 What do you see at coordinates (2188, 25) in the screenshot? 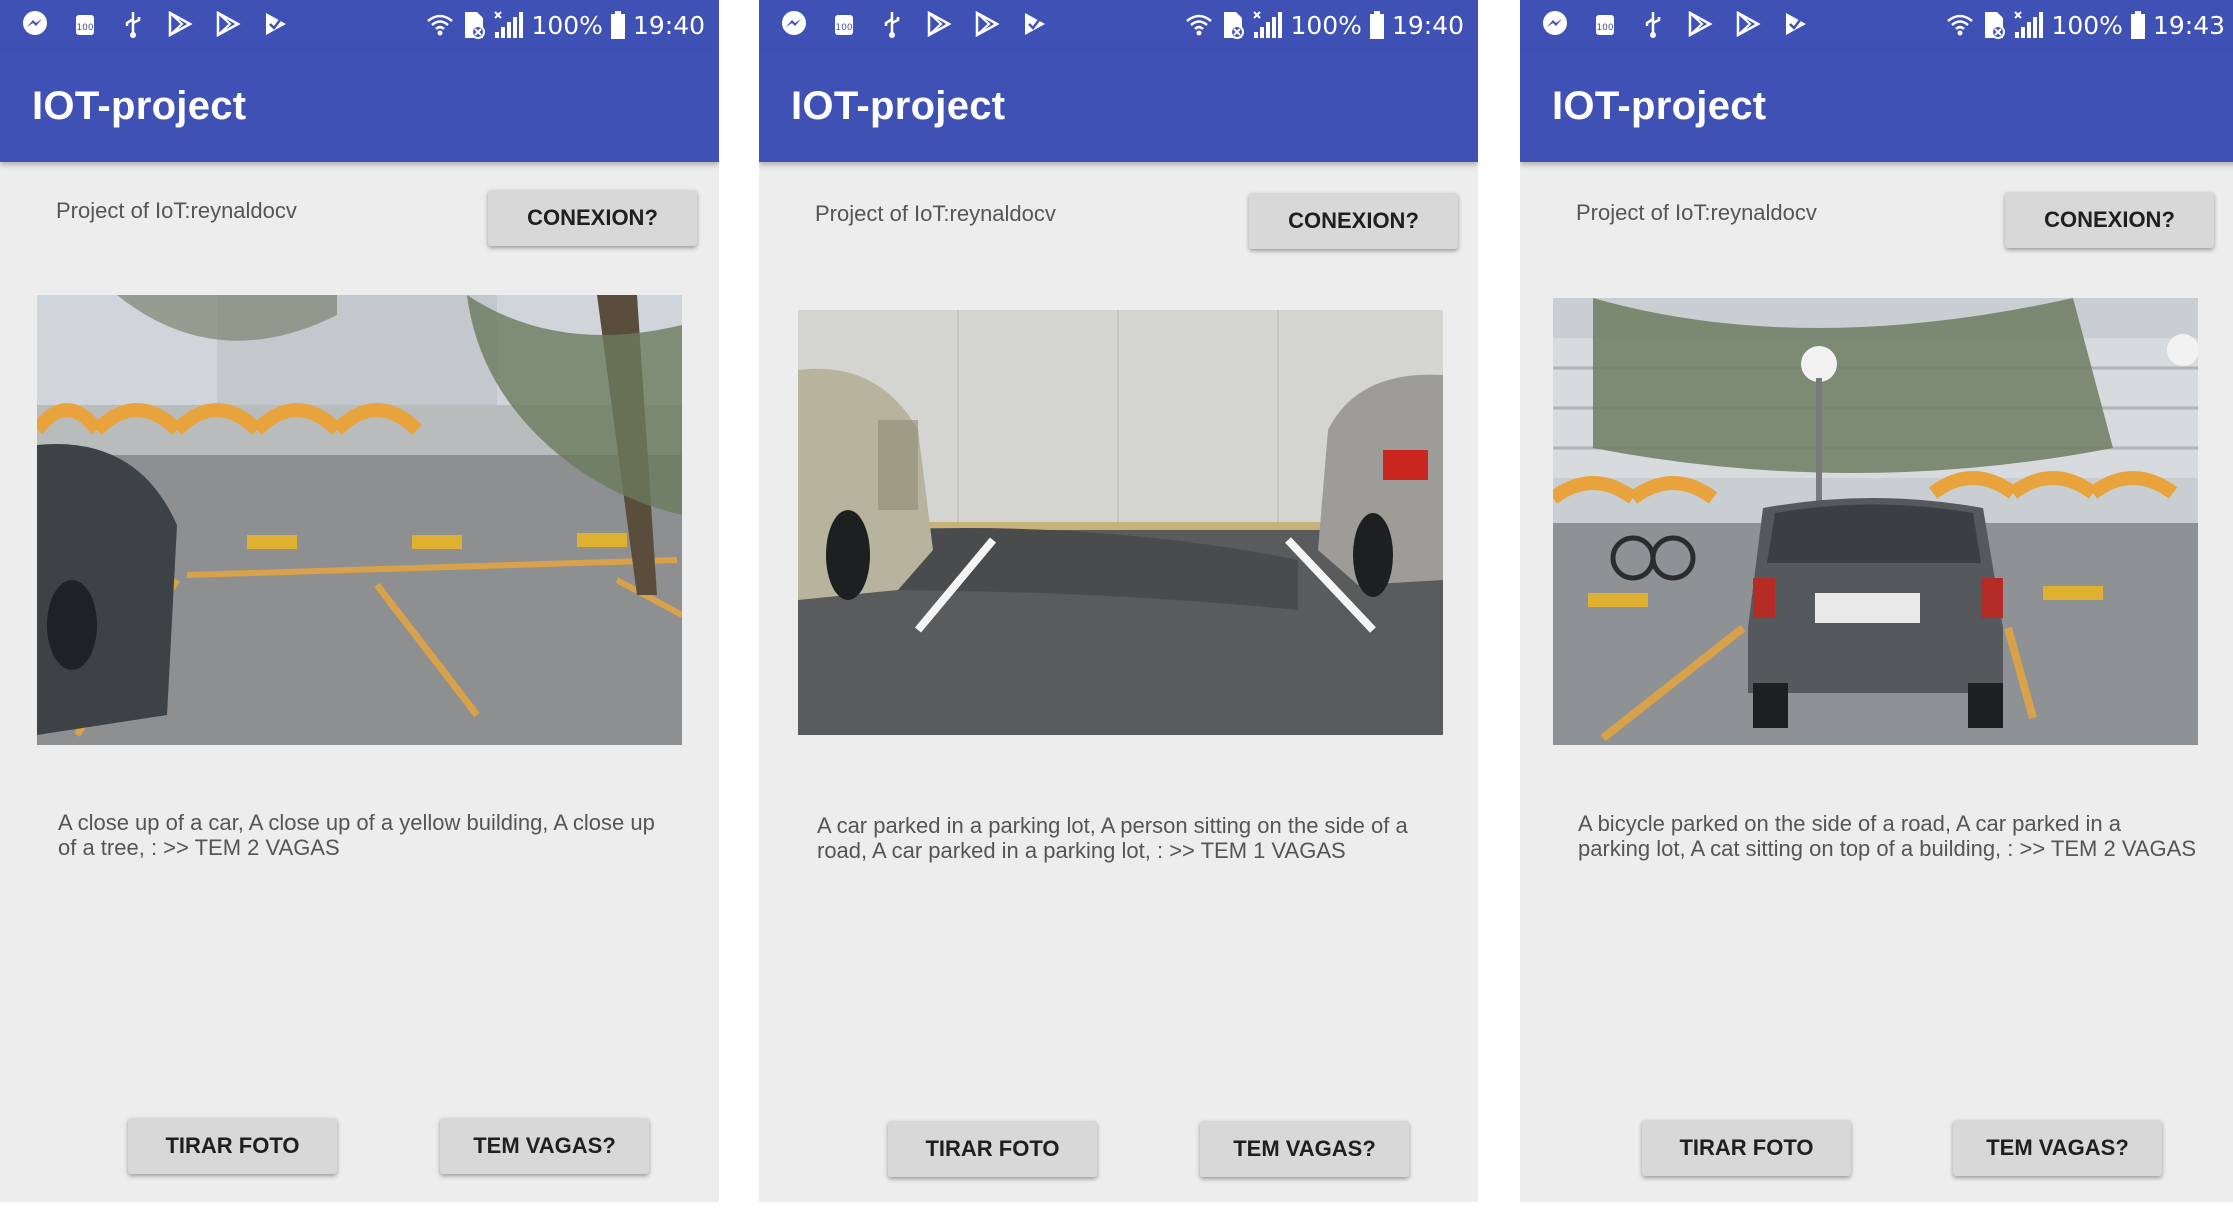
I see `clock-time: 19:43` at bounding box center [2188, 25].